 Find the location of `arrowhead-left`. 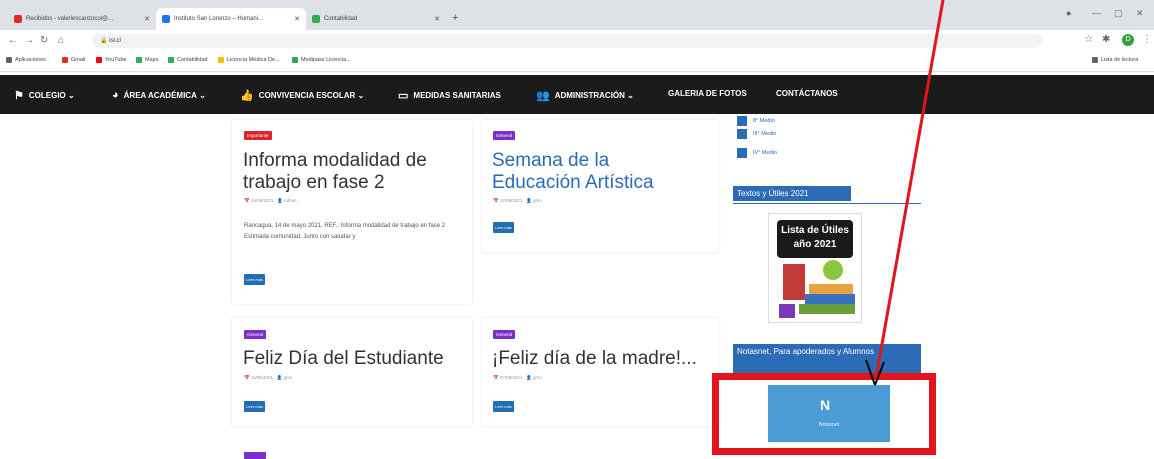

arrowhead-left is located at coordinates (870, 372).